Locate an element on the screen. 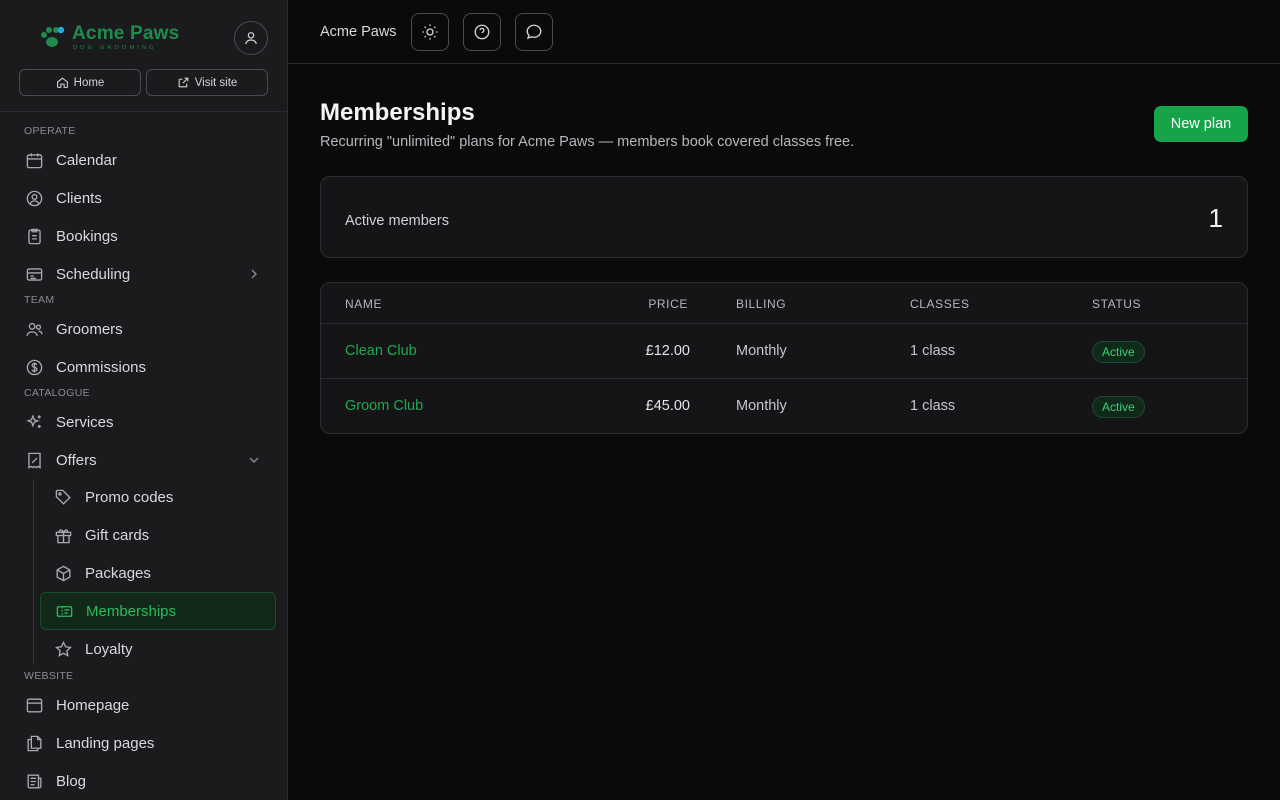 This screenshot has height=800, width=1280. visit-site-label: Visit site is located at coordinates (216, 82).